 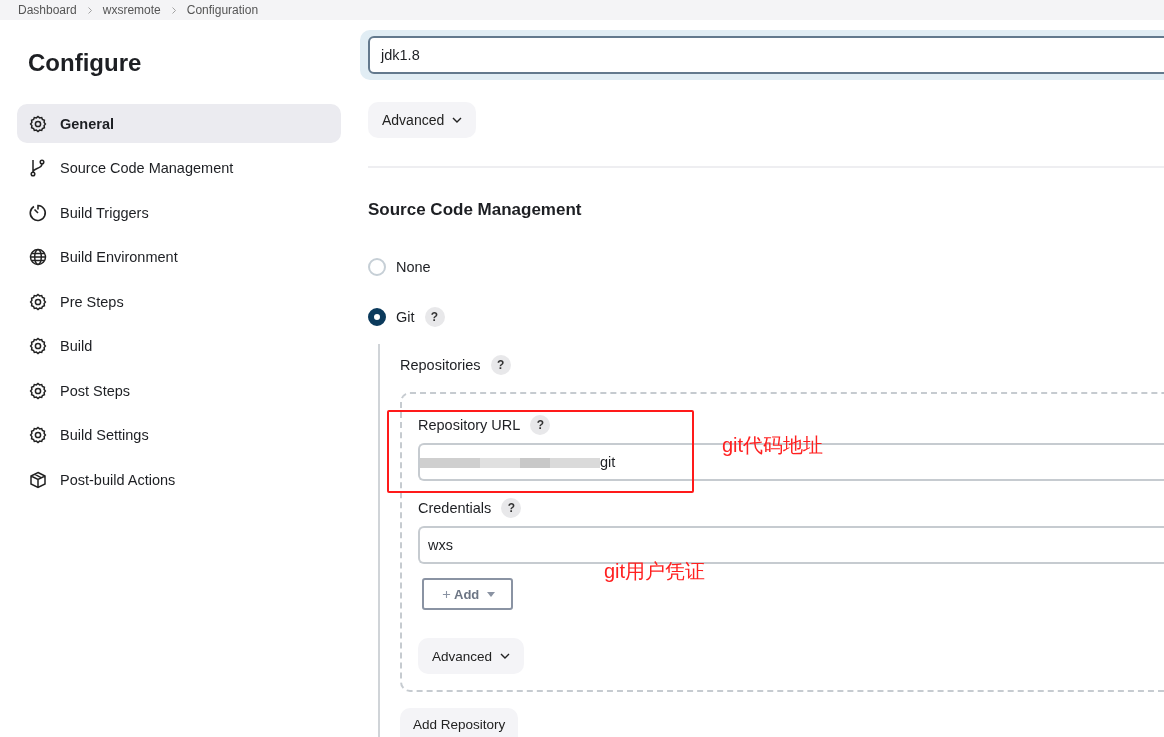 What do you see at coordinates (446, 594) in the screenshot?
I see `plus-icon` at bounding box center [446, 594].